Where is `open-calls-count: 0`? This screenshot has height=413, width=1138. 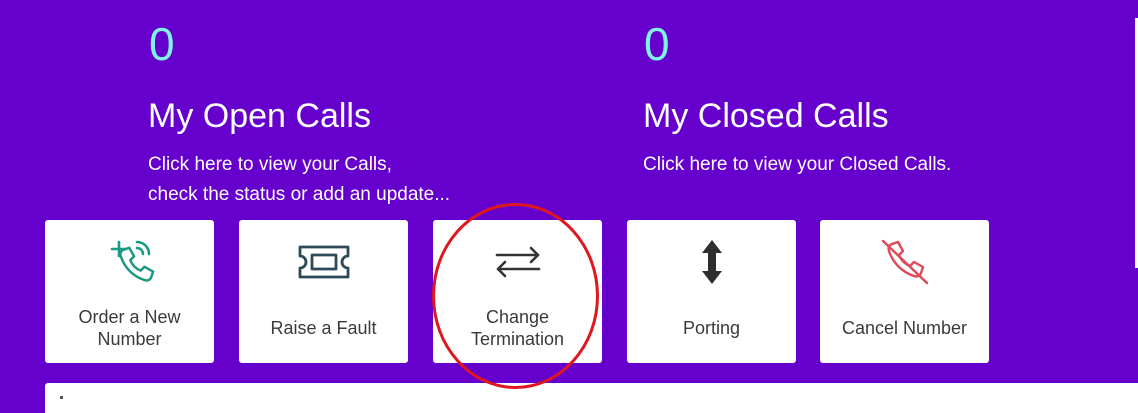
open-calls-count: 0 is located at coordinates (162, 44).